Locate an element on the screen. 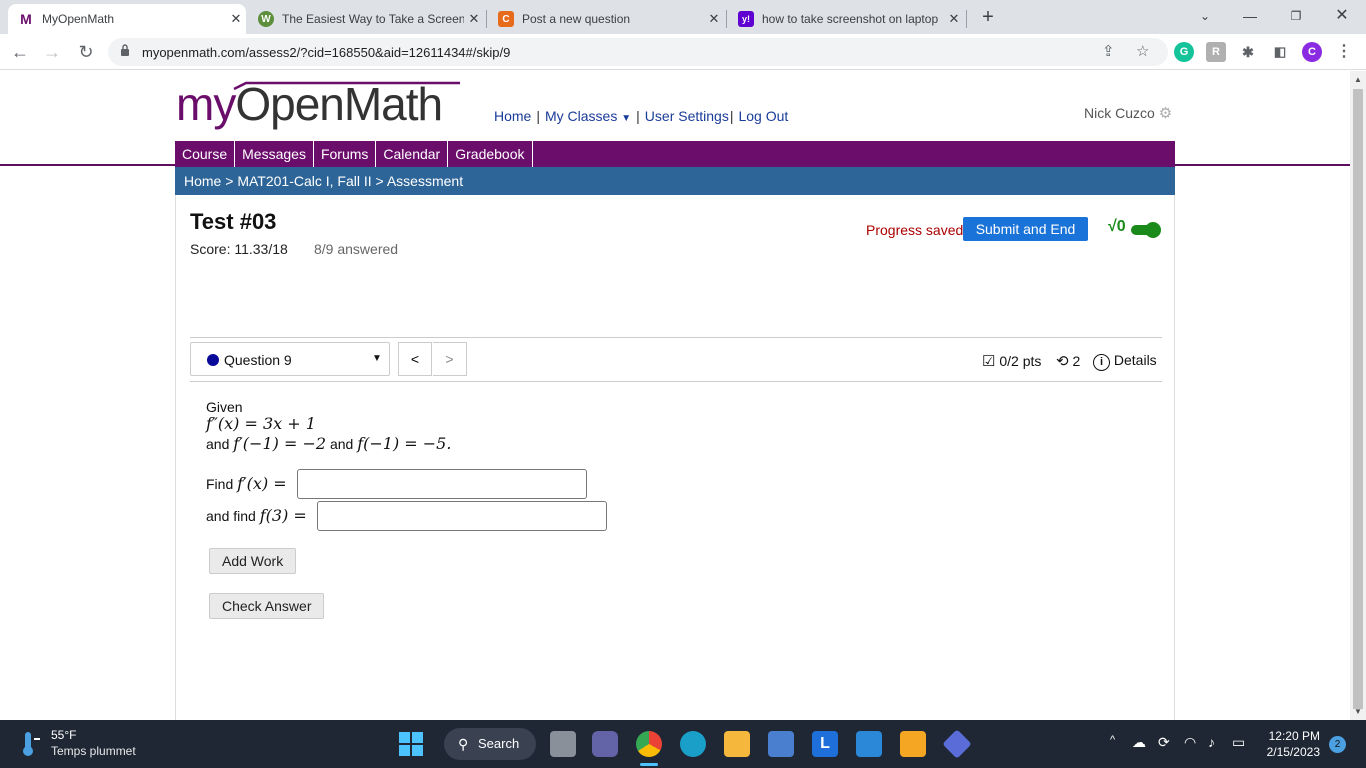  next-question-button: > is located at coordinates (450, 359).